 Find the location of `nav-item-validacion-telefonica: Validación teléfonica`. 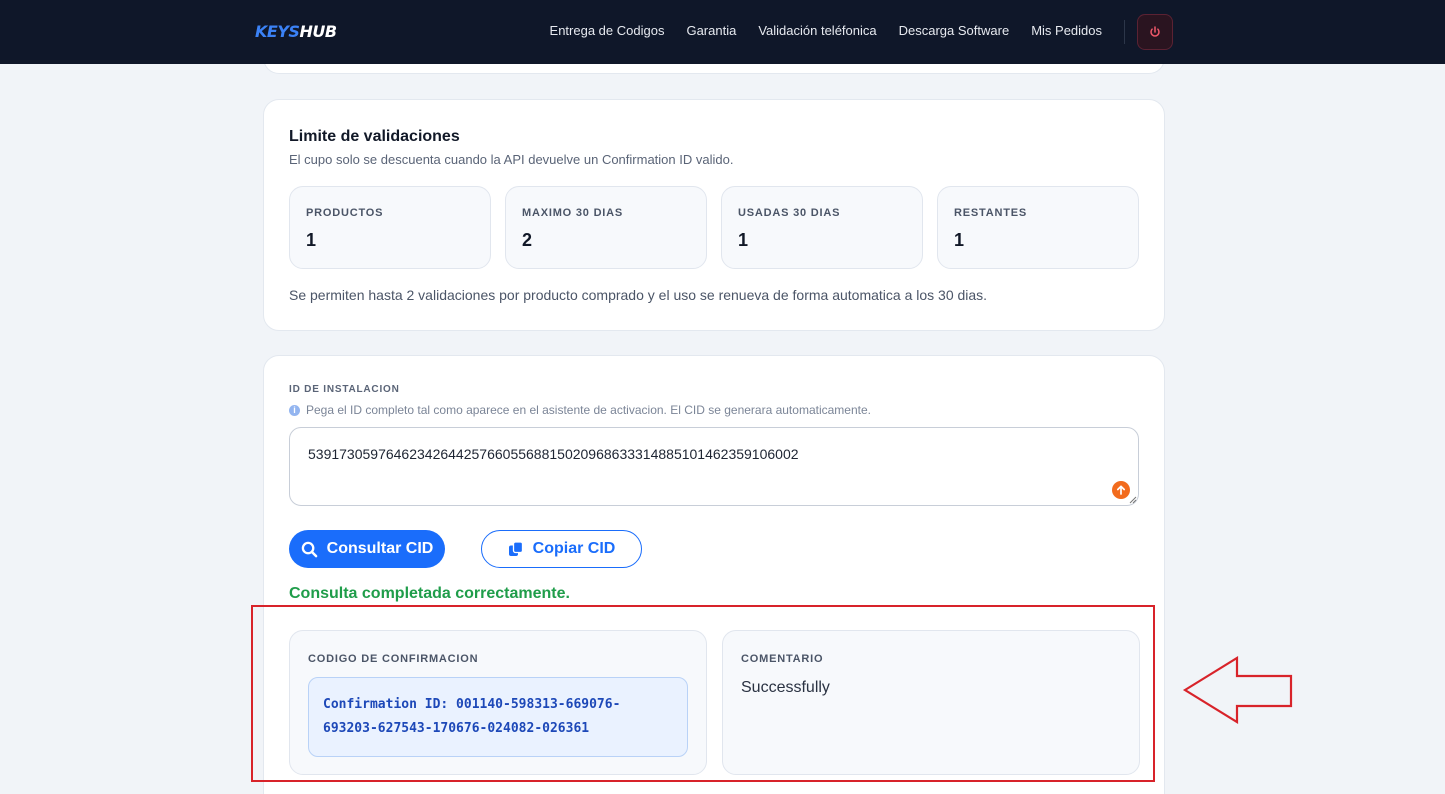

nav-item-validacion-telefonica: Validación teléfonica is located at coordinates (817, 30).